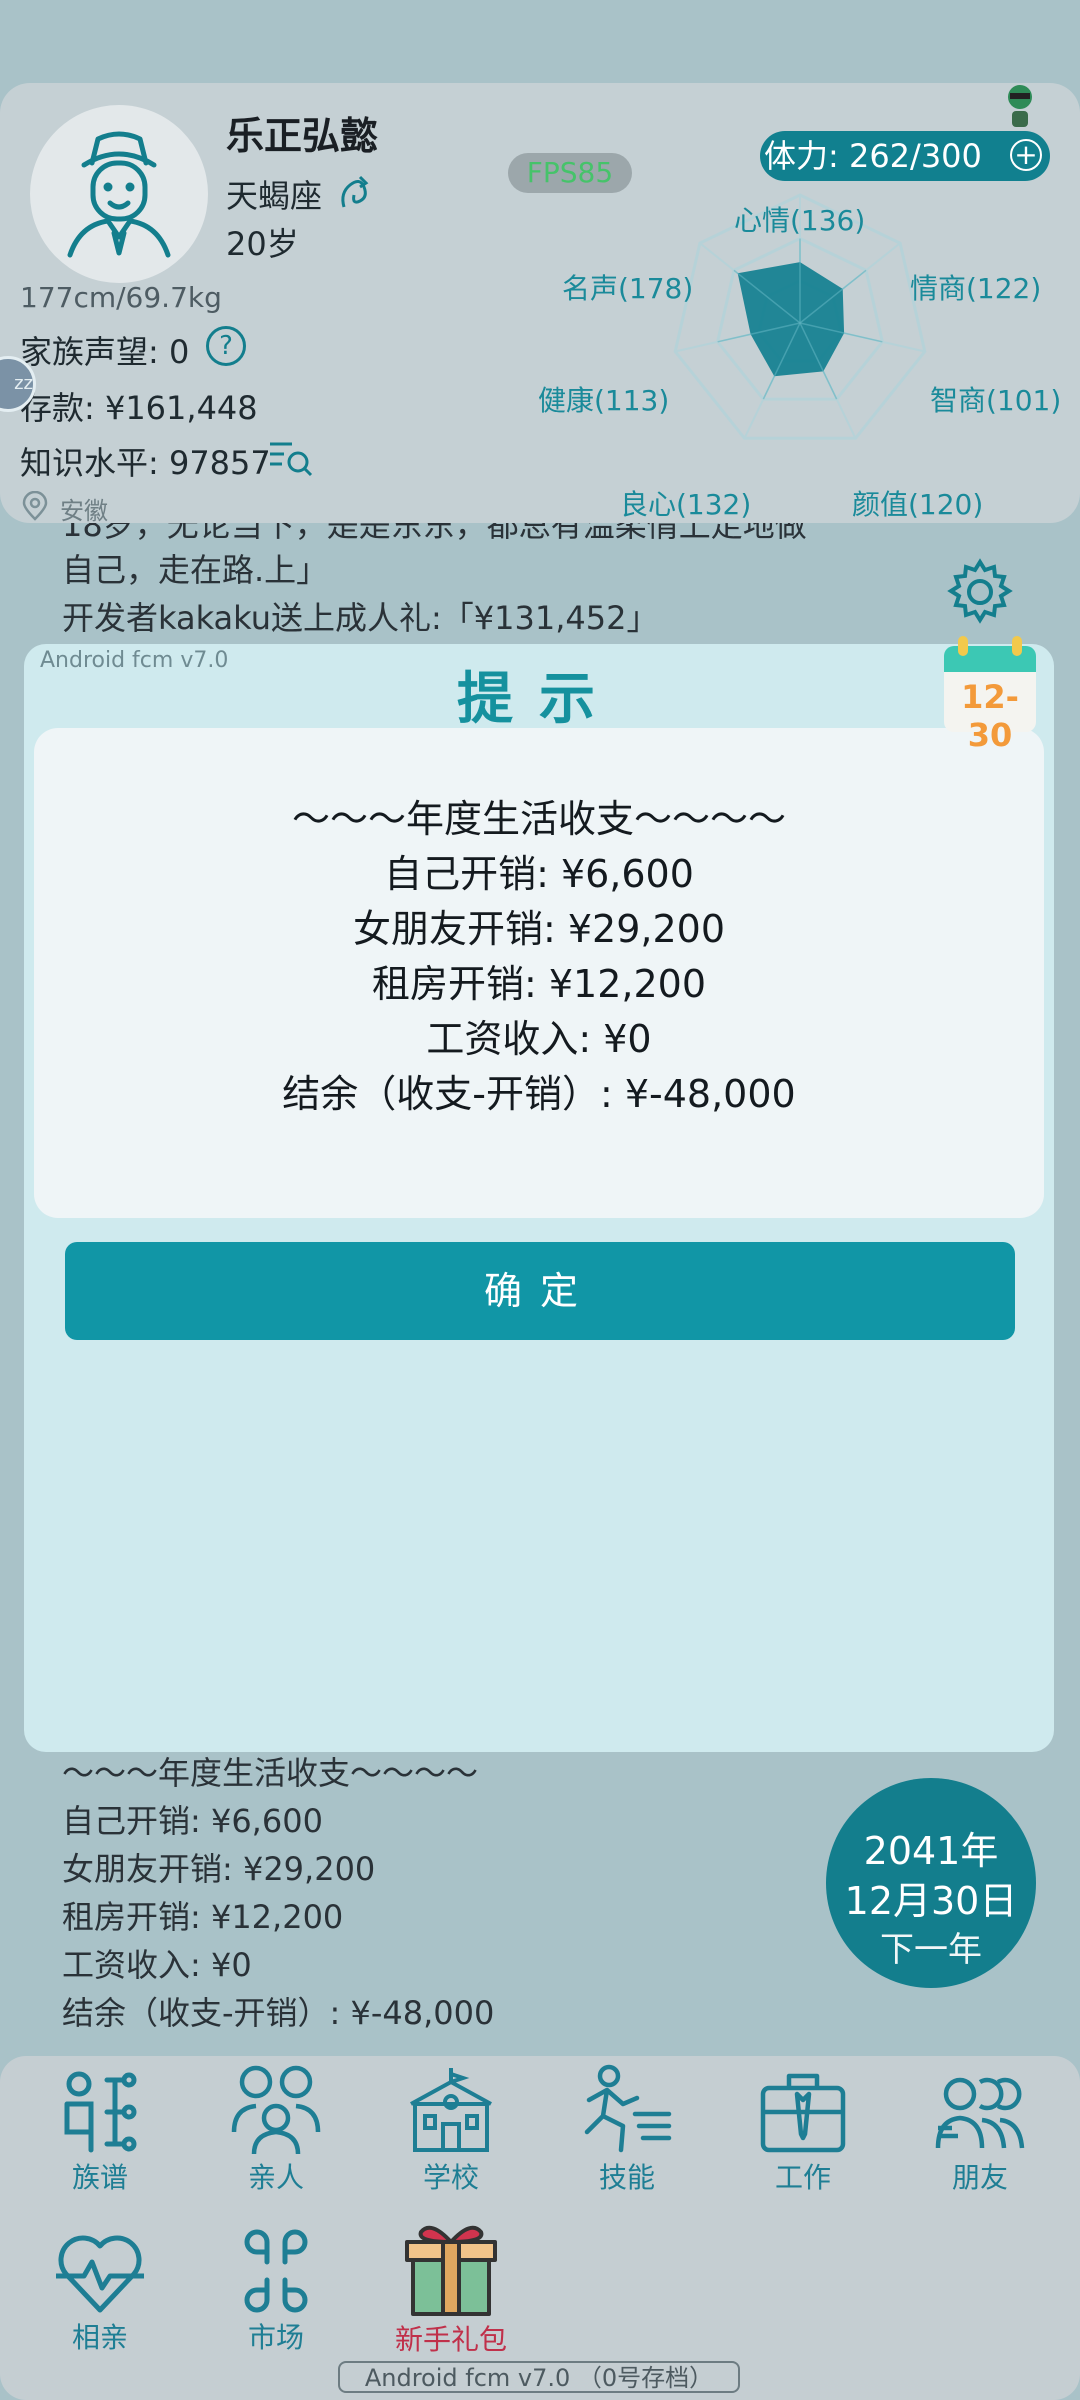  I want to click on dialog-title: 提示, so click(539, 699).